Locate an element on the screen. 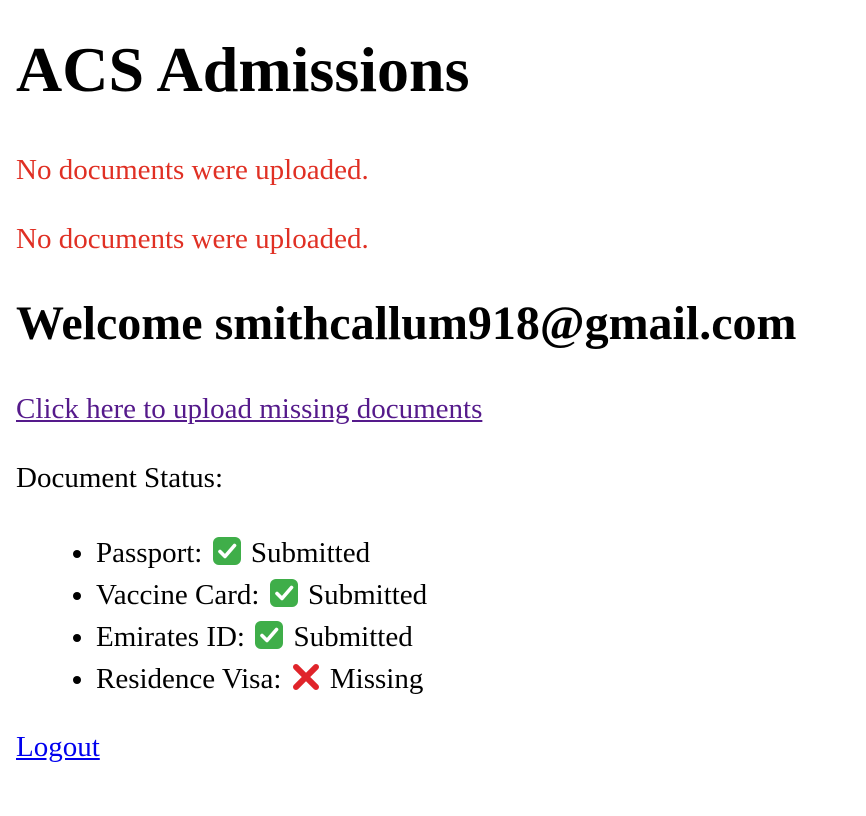  logout-link: Logout is located at coordinates (58, 747).